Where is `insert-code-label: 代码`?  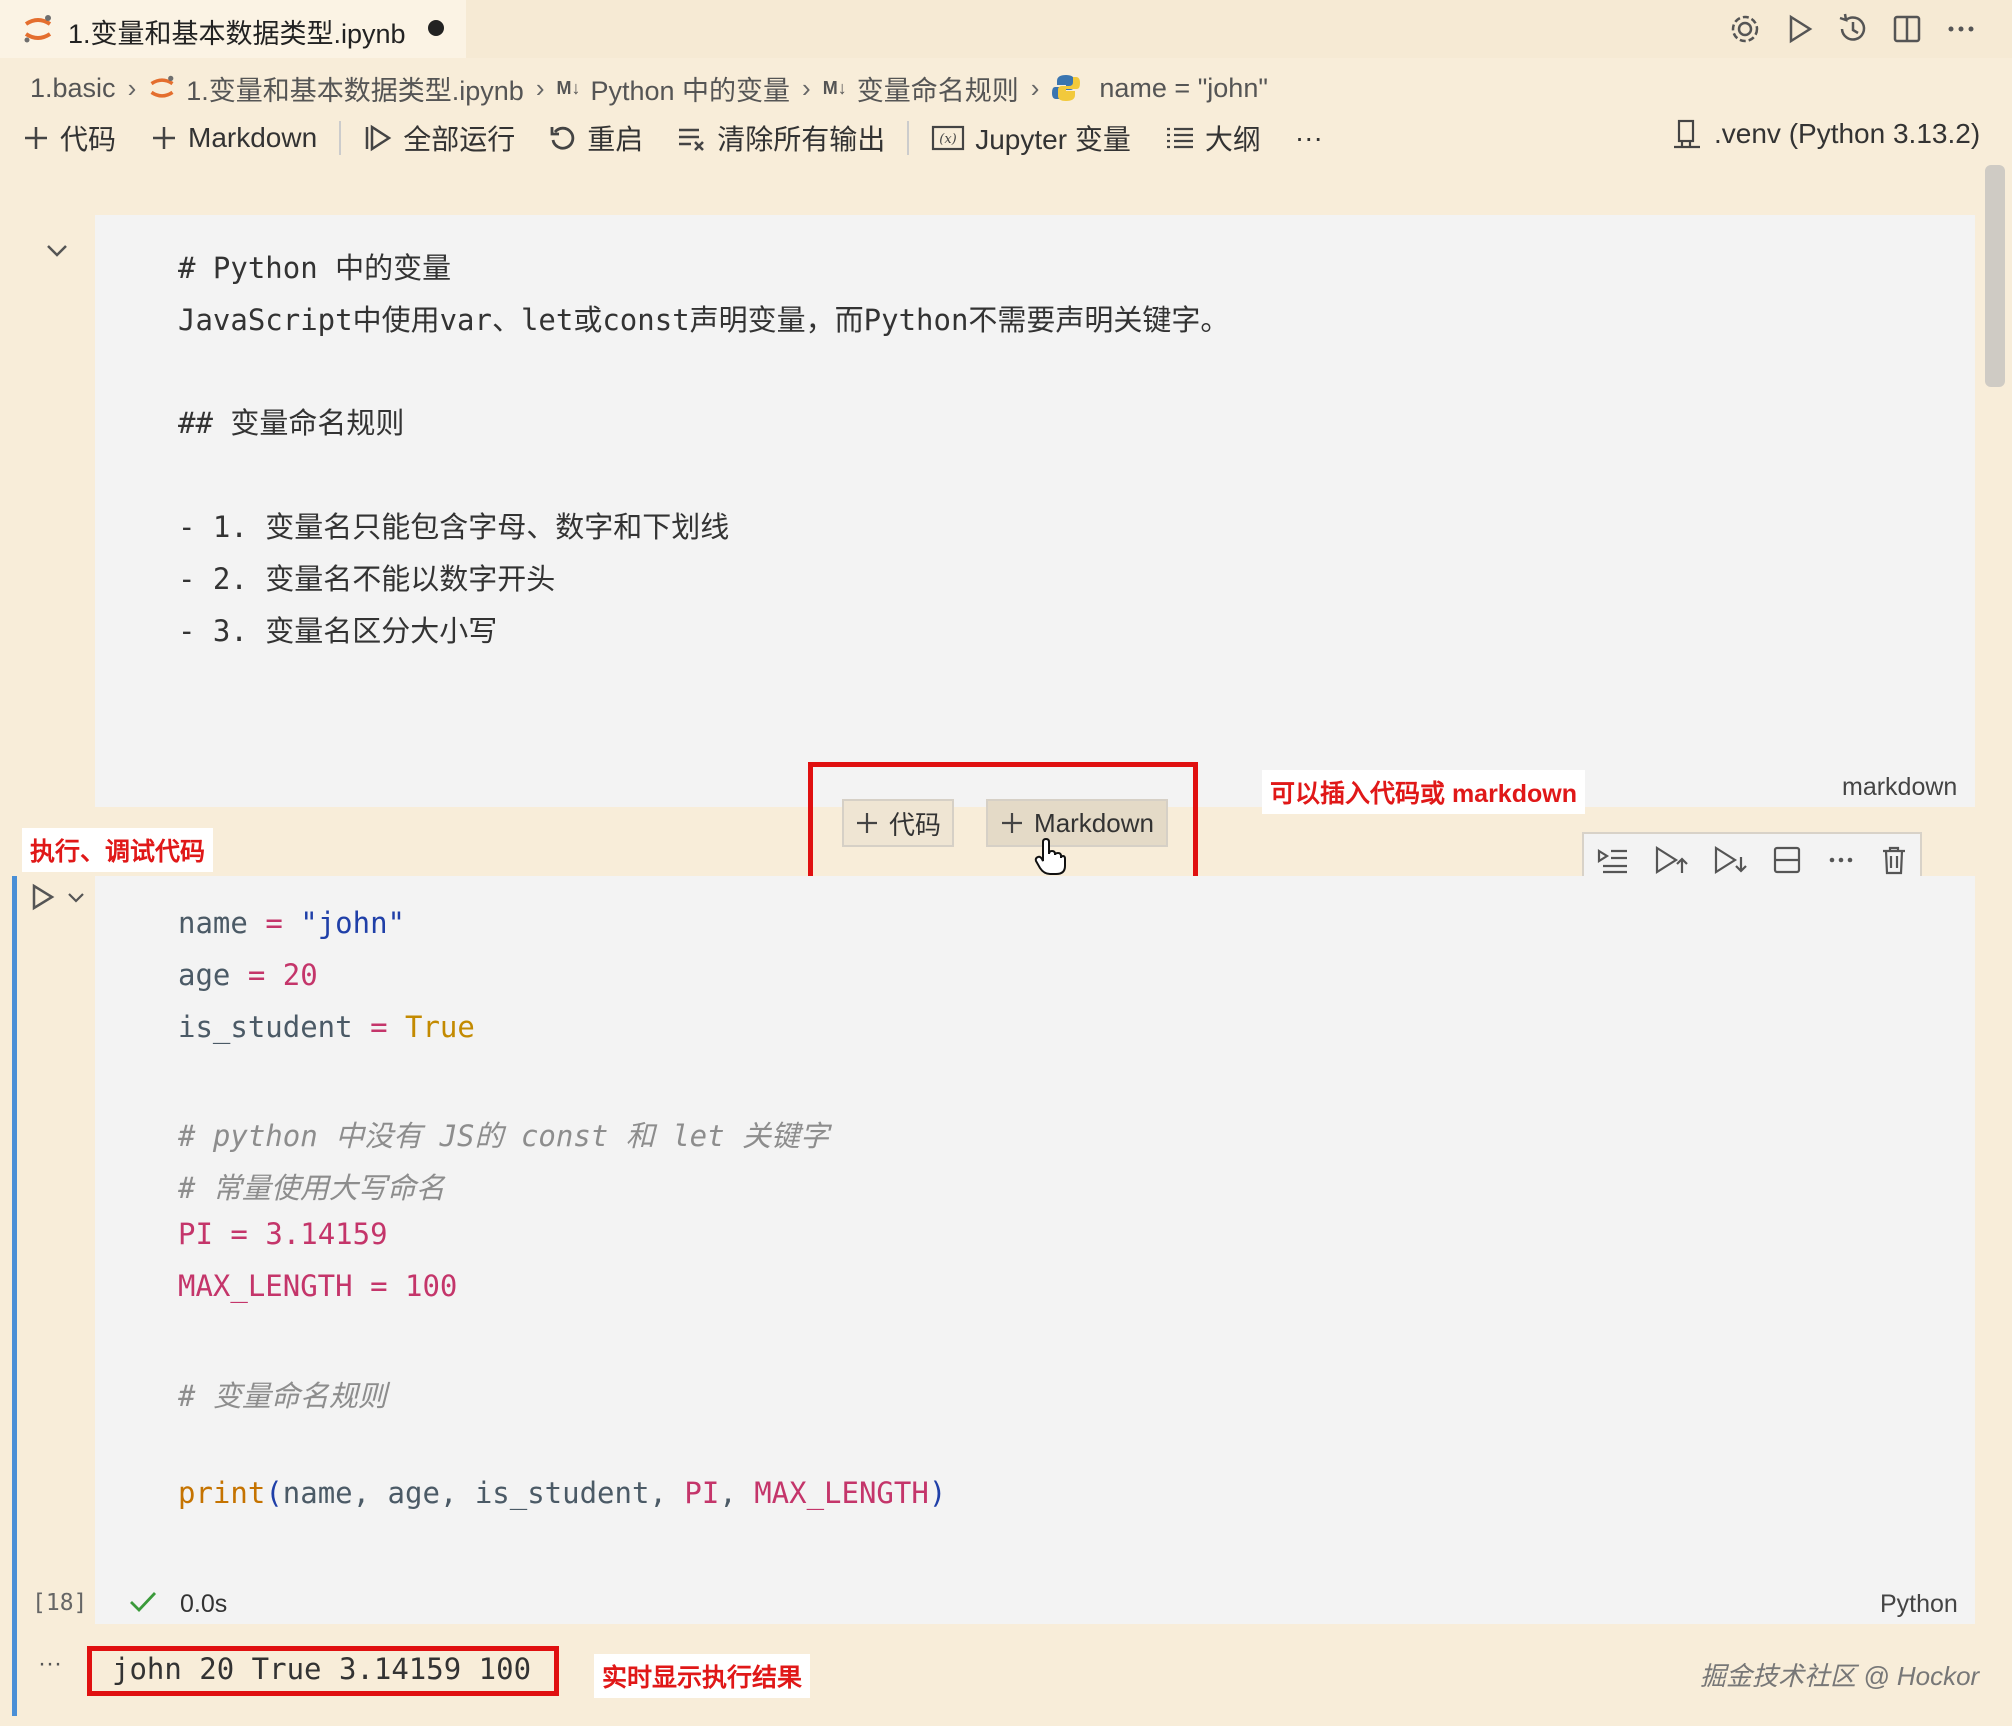
insert-code-label: 代码 is located at coordinates (914, 824).